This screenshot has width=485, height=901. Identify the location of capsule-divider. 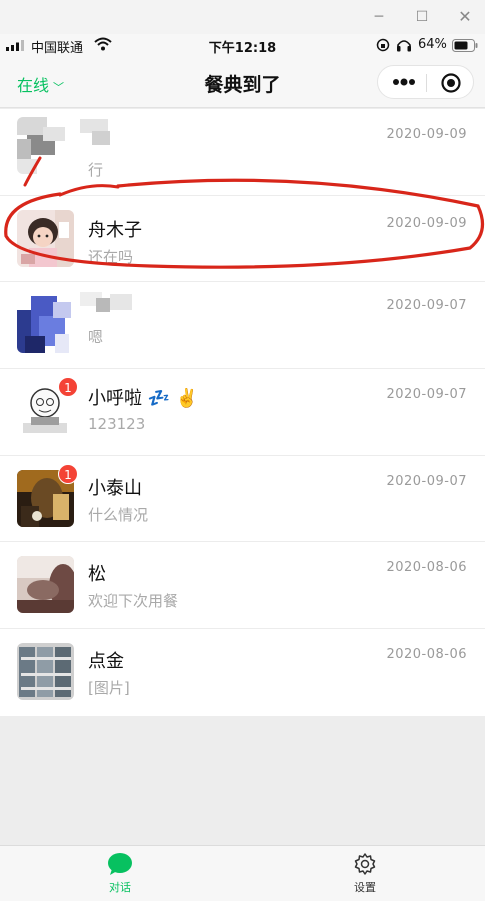
(426, 83).